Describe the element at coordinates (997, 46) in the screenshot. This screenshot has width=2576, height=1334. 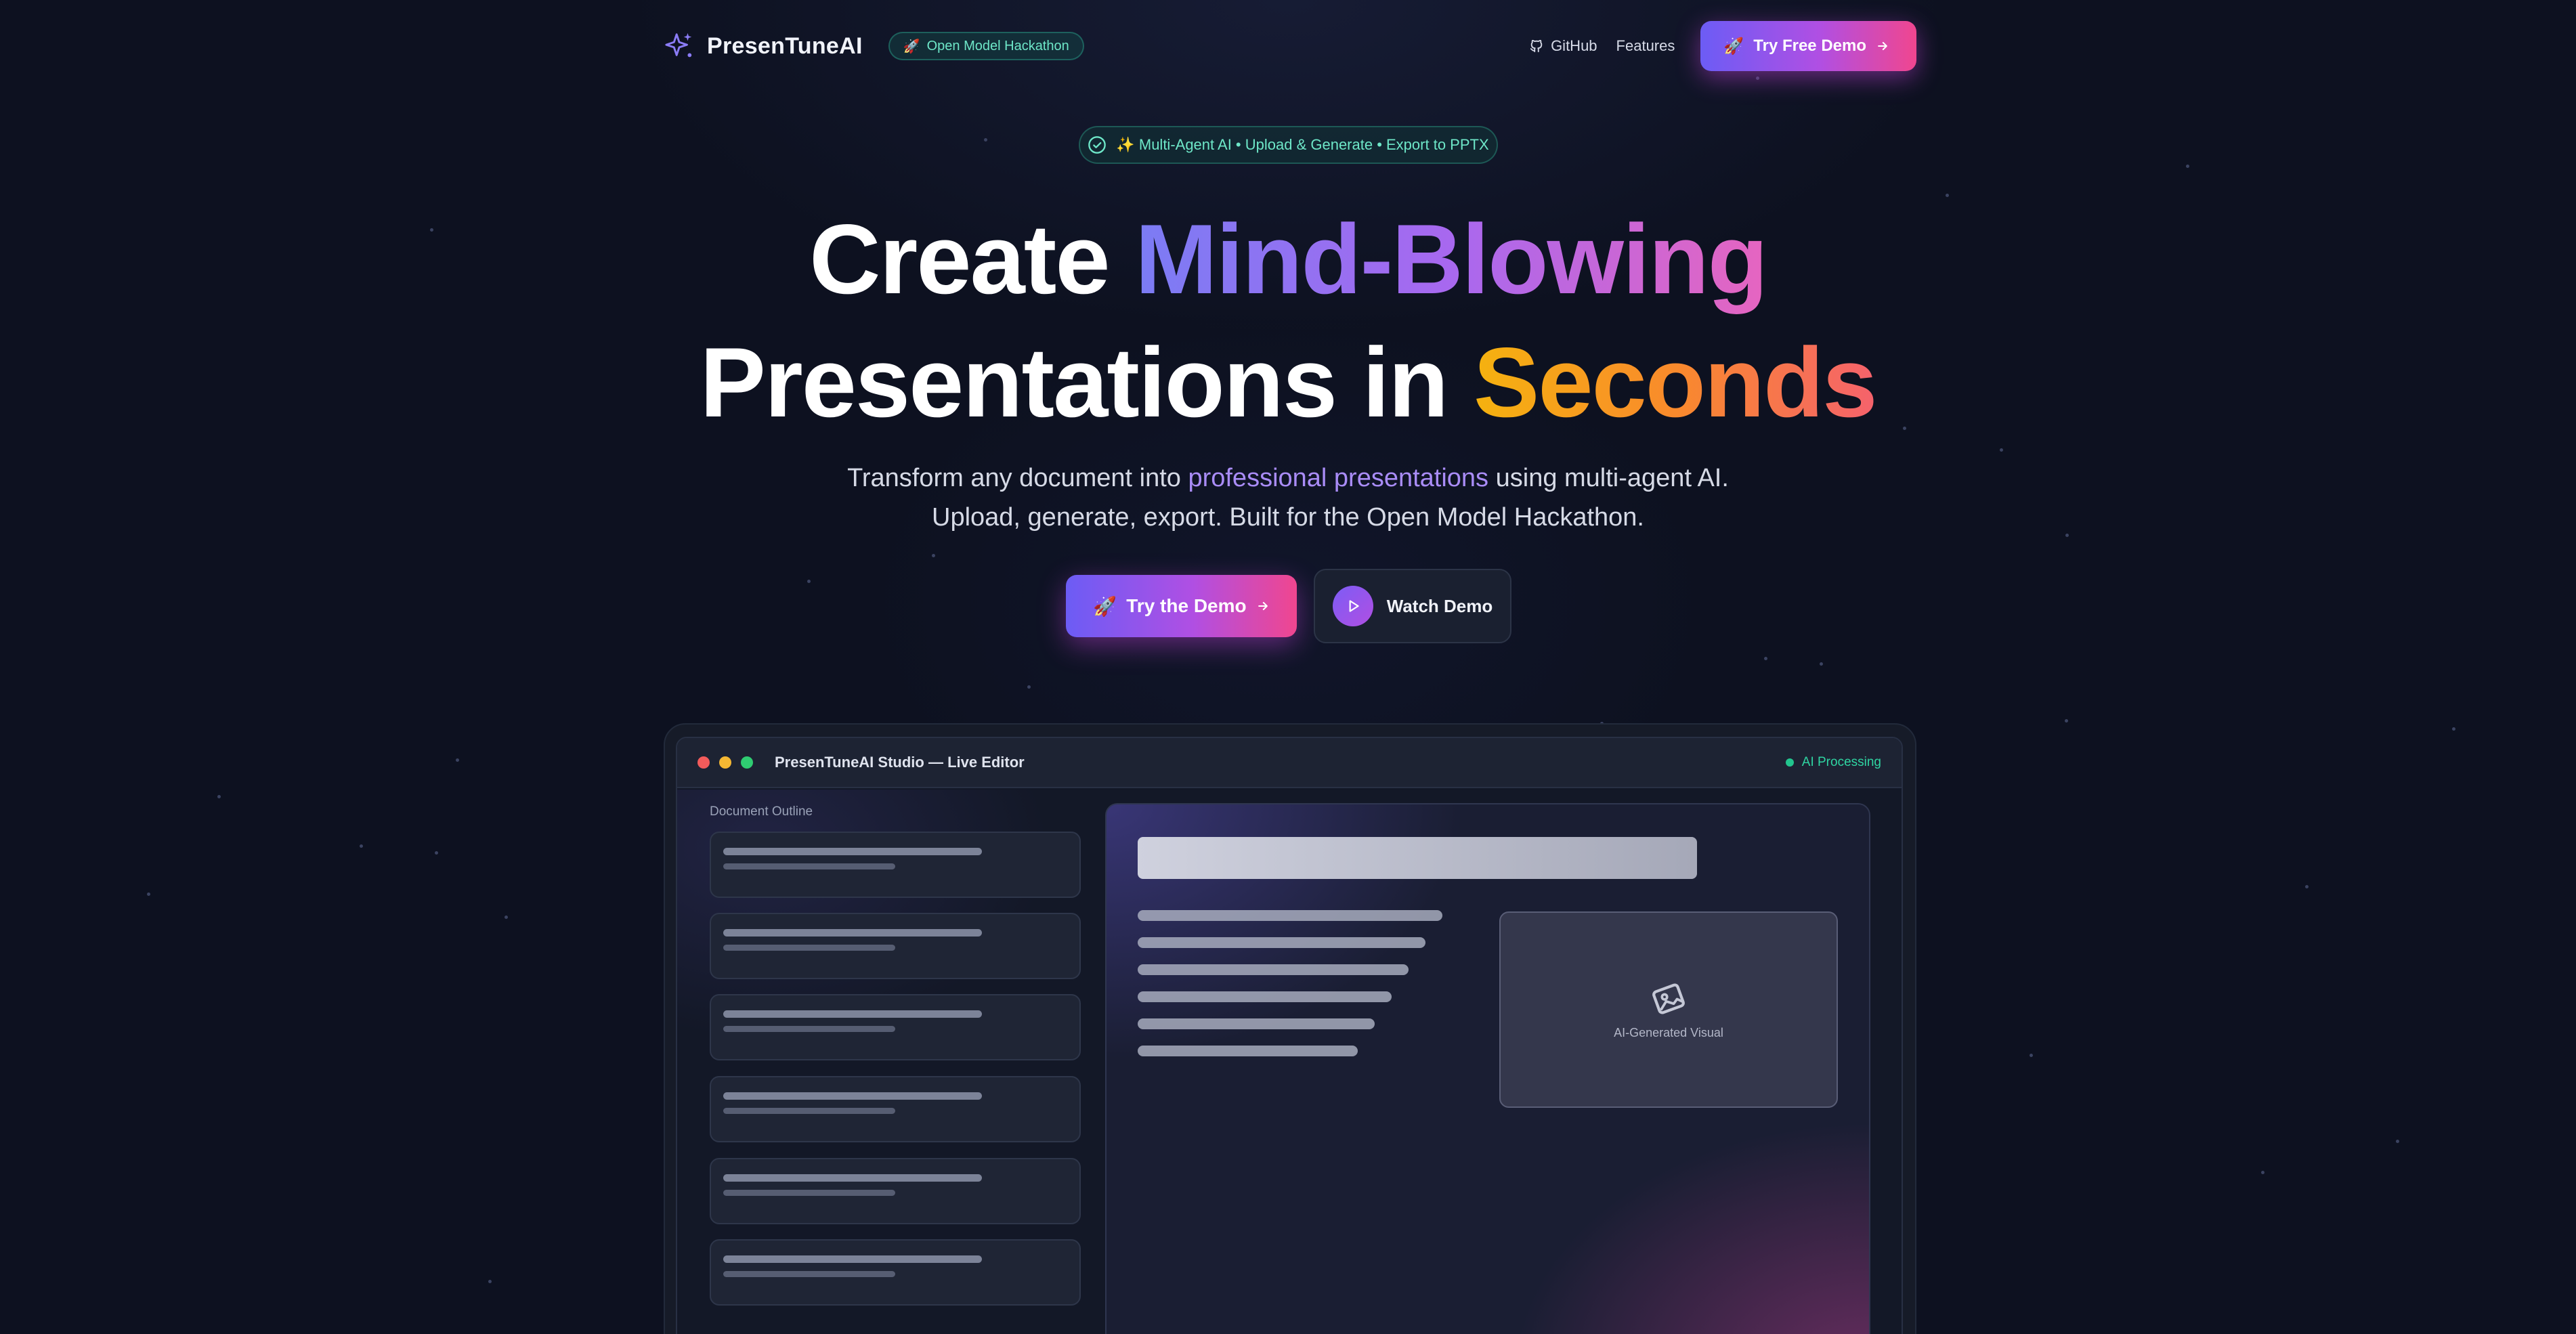
I see `hackathon-badge-label: Open Model Hackathon` at that location.